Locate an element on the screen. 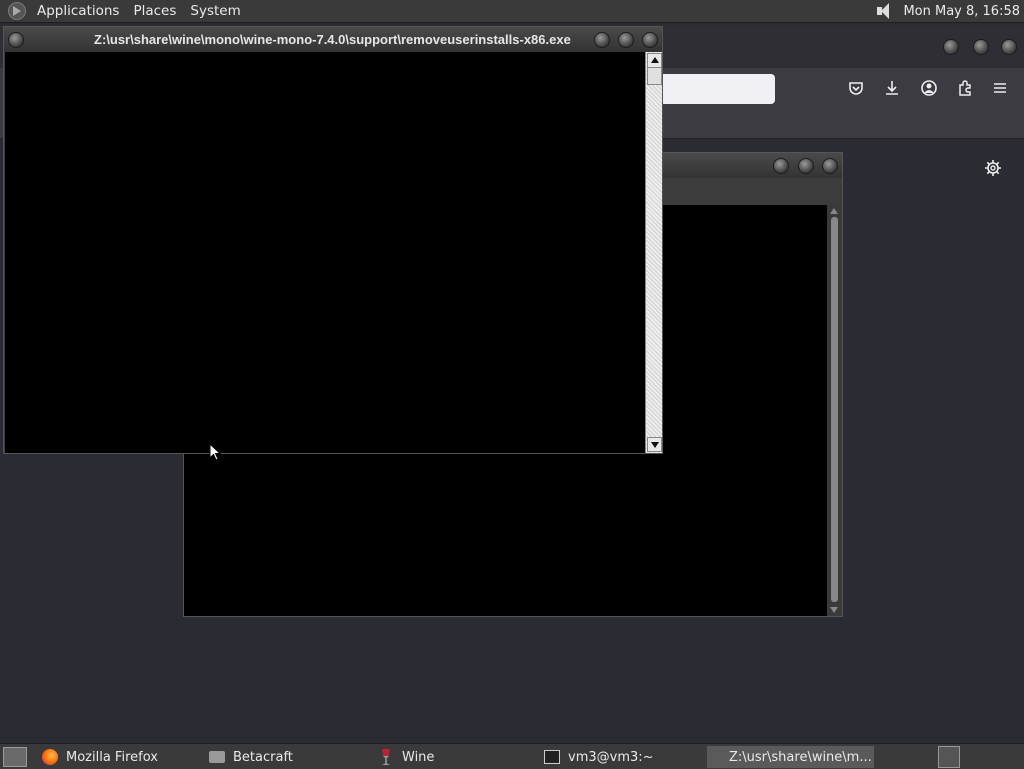  task-label: vm3@vm3:~ is located at coordinates (611, 757).